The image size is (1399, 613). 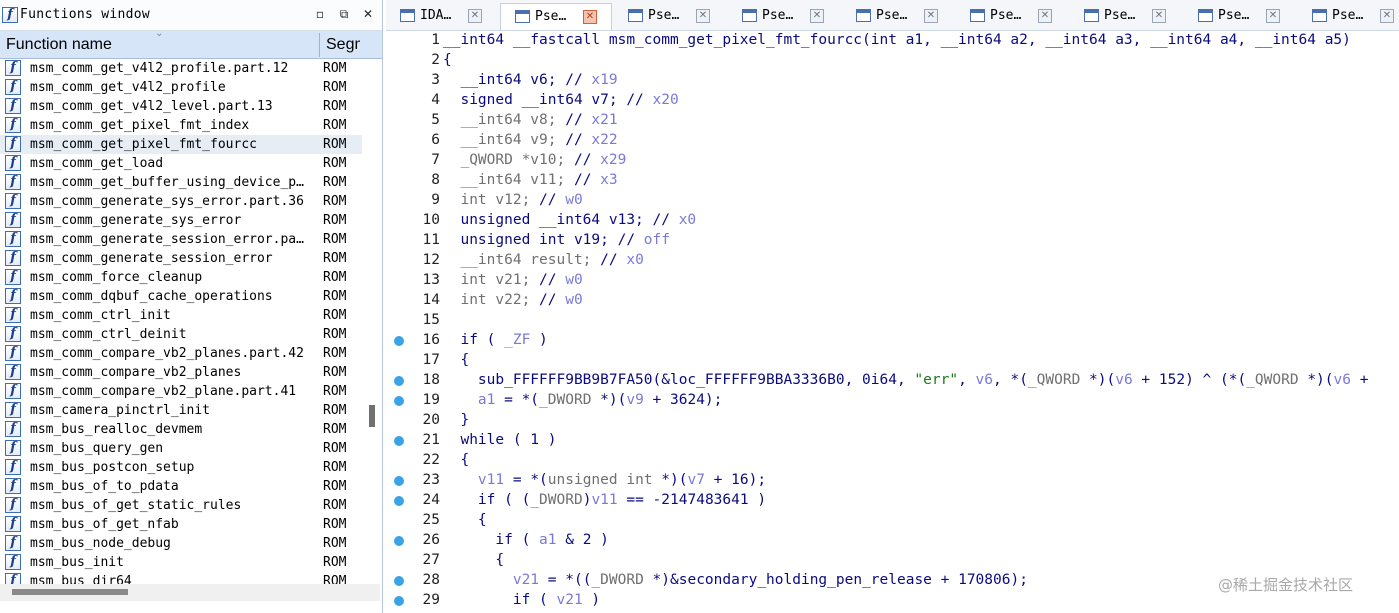 I want to click on float-window-icon: ⧉, so click(x=344, y=14).